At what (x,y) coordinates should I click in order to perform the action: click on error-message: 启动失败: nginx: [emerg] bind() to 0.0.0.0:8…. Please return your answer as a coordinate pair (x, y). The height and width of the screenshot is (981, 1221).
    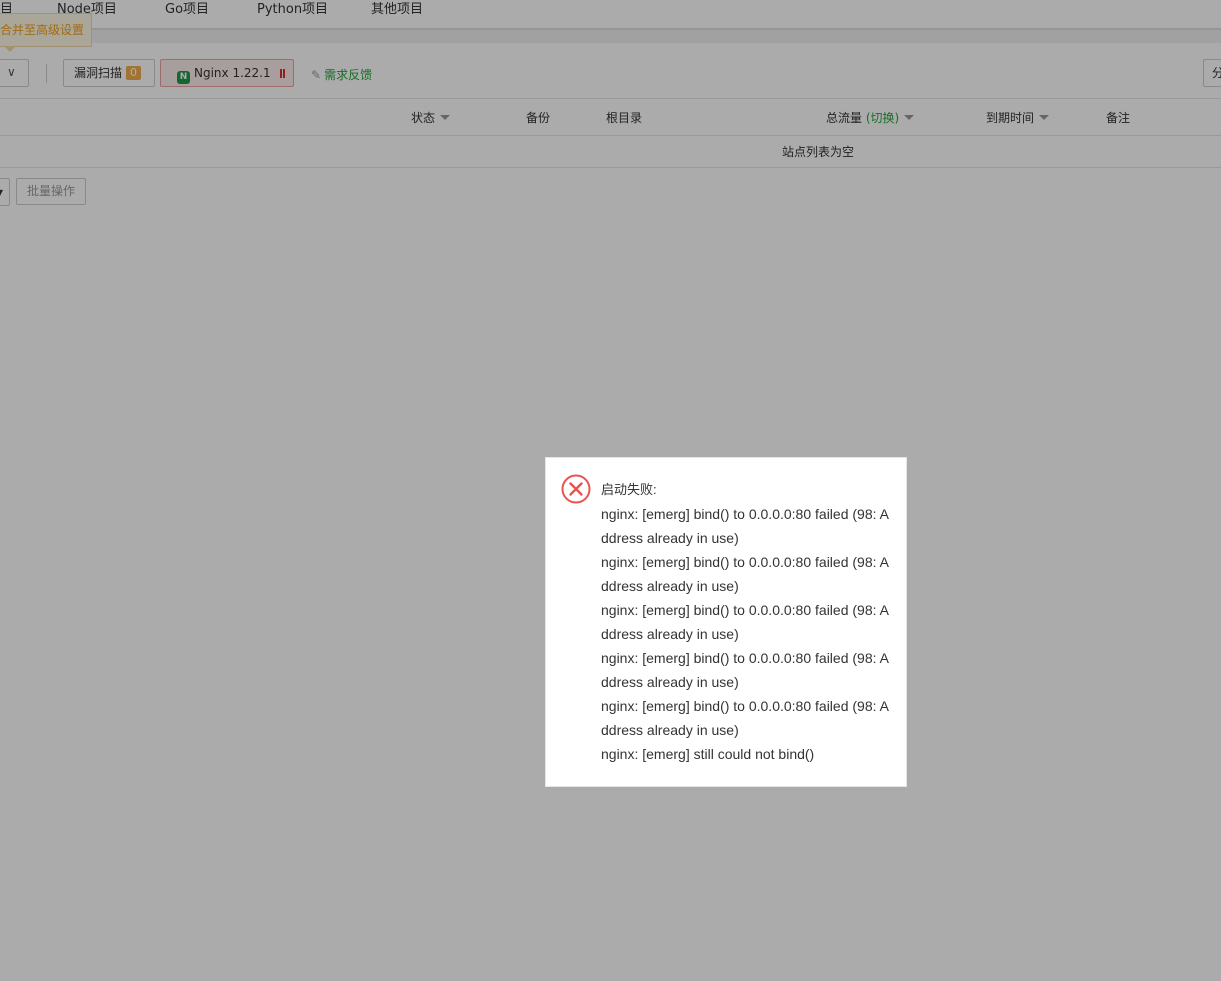
    Looking at the image, I should click on (746, 622).